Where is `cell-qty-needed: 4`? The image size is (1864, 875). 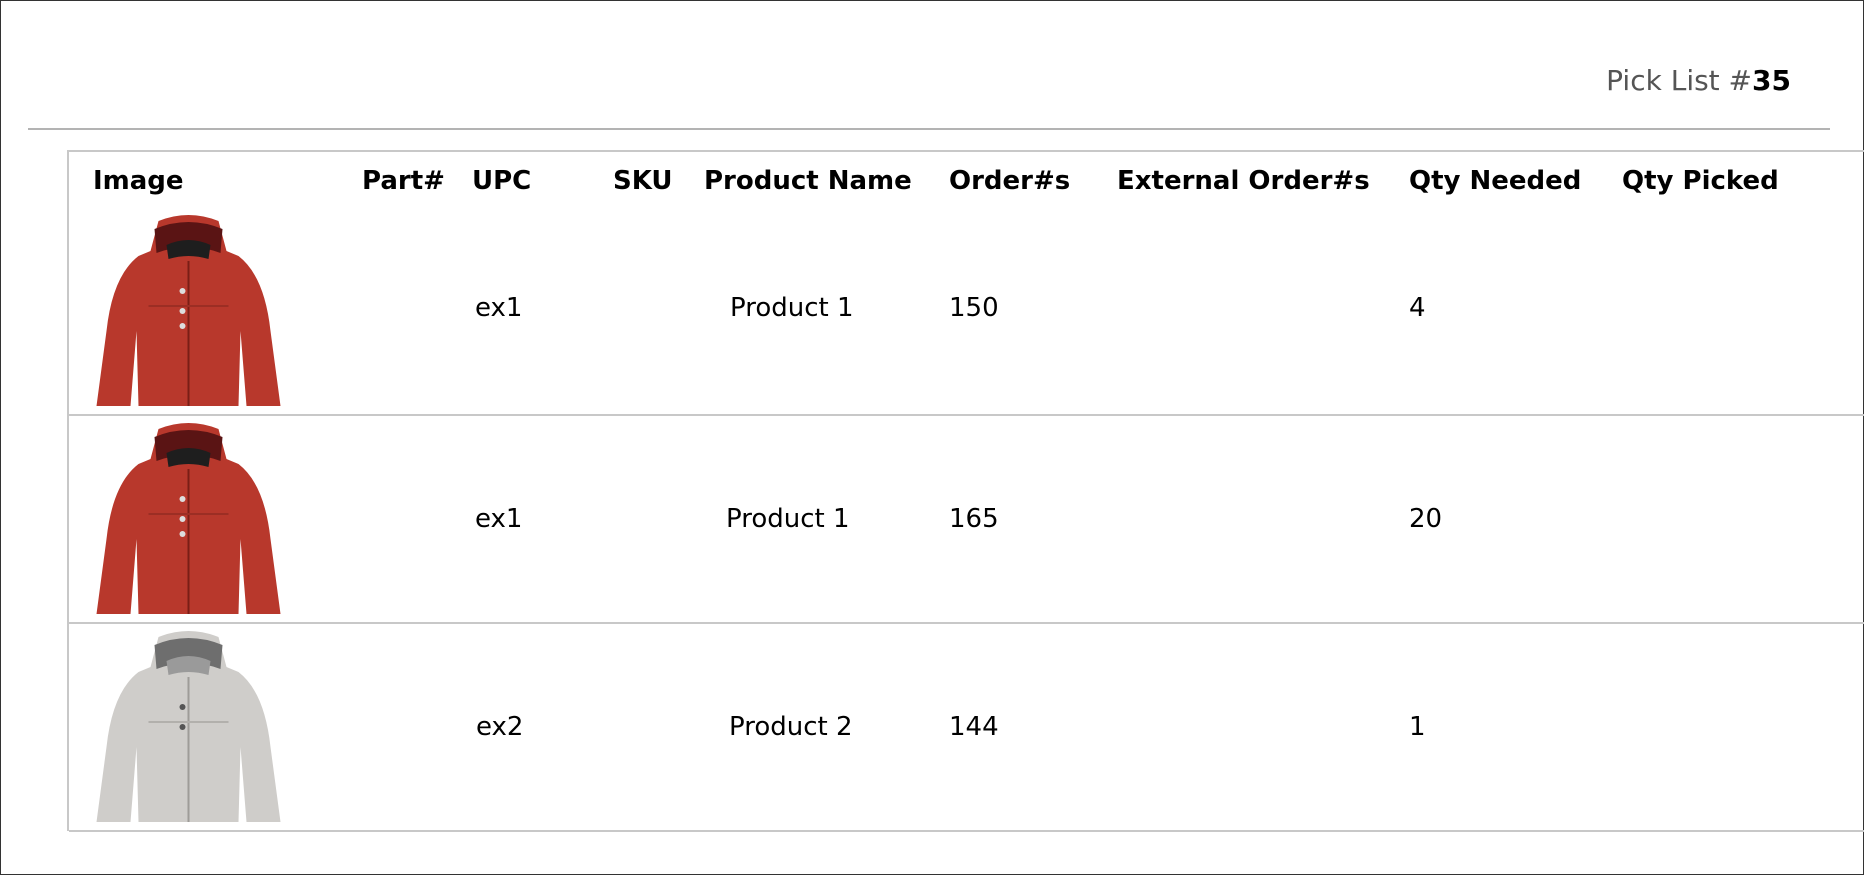 cell-qty-needed: 4 is located at coordinates (1515, 309).